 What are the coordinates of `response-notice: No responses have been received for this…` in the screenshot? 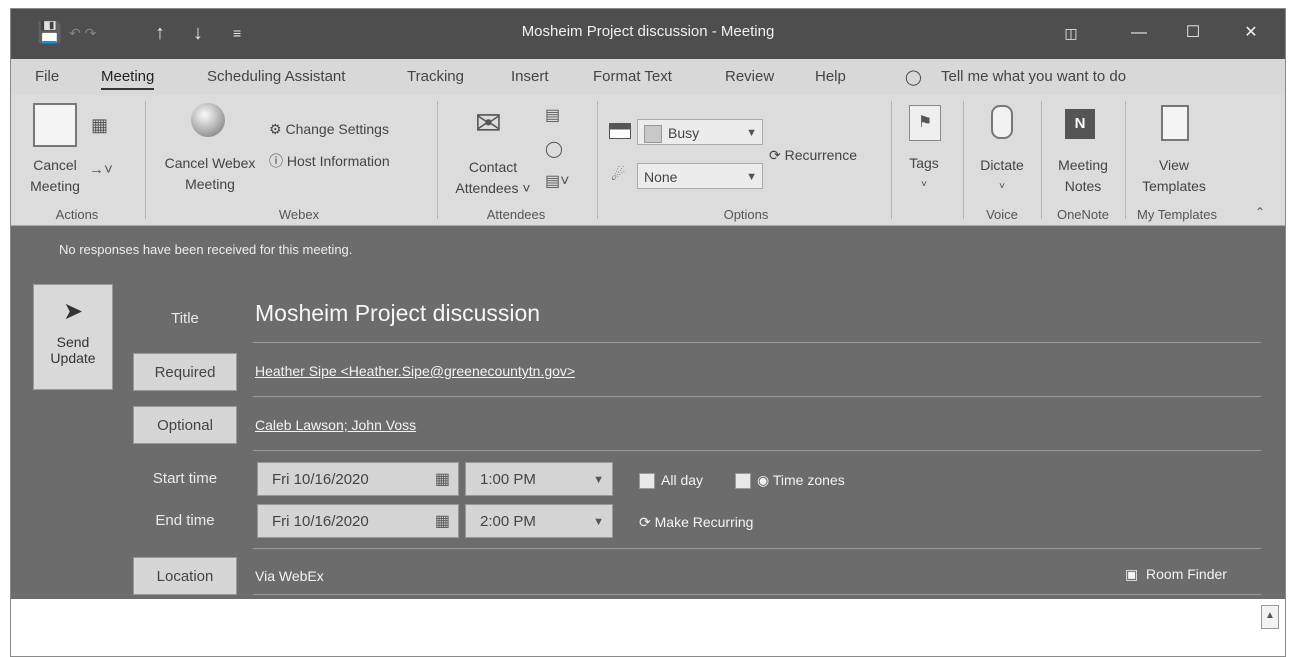 It's located at (206, 249).